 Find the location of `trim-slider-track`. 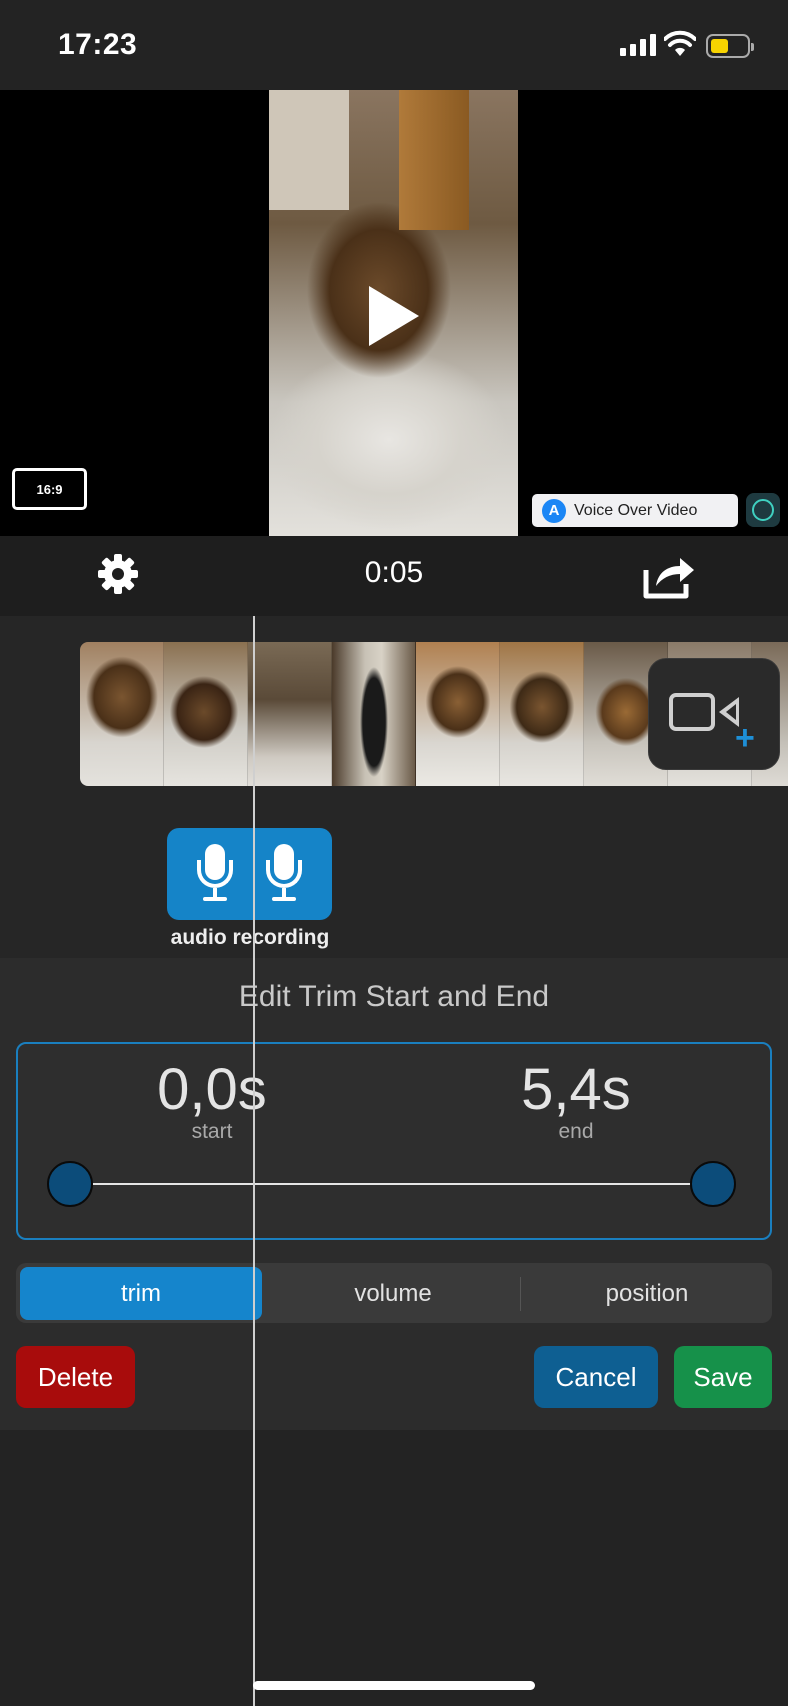

trim-slider-track is located at coordinates (392, 1184).